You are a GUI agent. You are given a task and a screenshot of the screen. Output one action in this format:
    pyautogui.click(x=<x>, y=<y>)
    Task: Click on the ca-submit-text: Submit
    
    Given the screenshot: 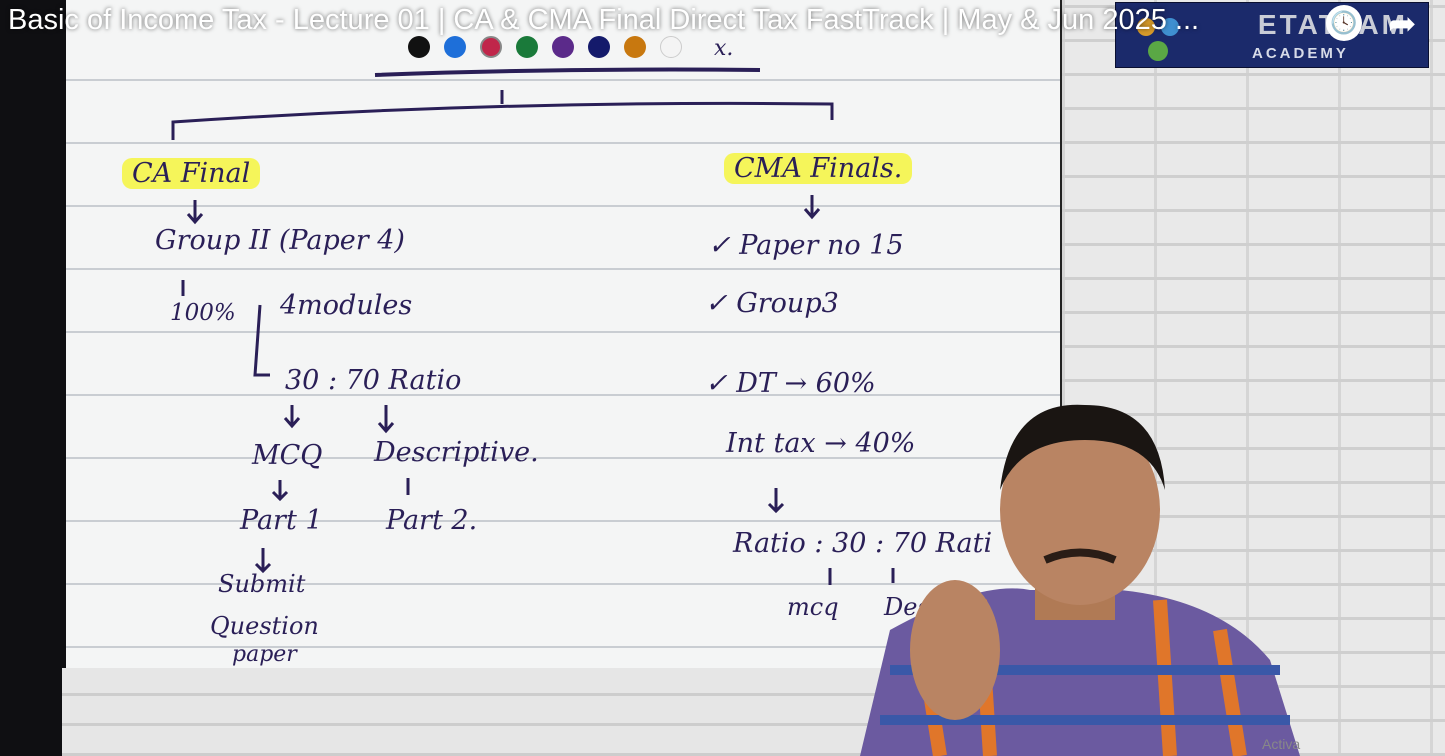 What is the action you would take?
    pyautogui.click(x=262, y=584)
    